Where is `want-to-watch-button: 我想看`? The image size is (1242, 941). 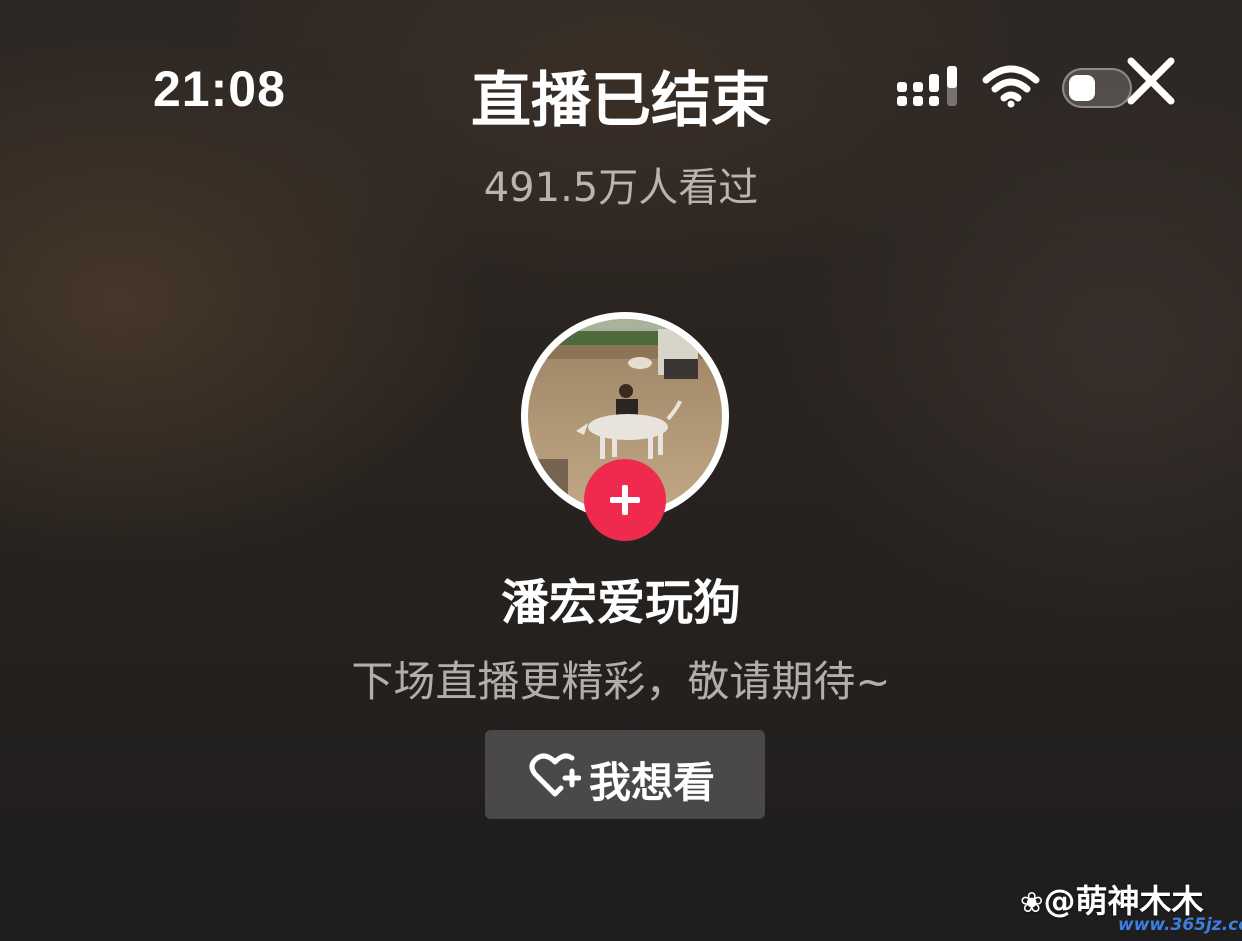
want-to-watch-button: 我想看 is located at coordinates (625, 774).